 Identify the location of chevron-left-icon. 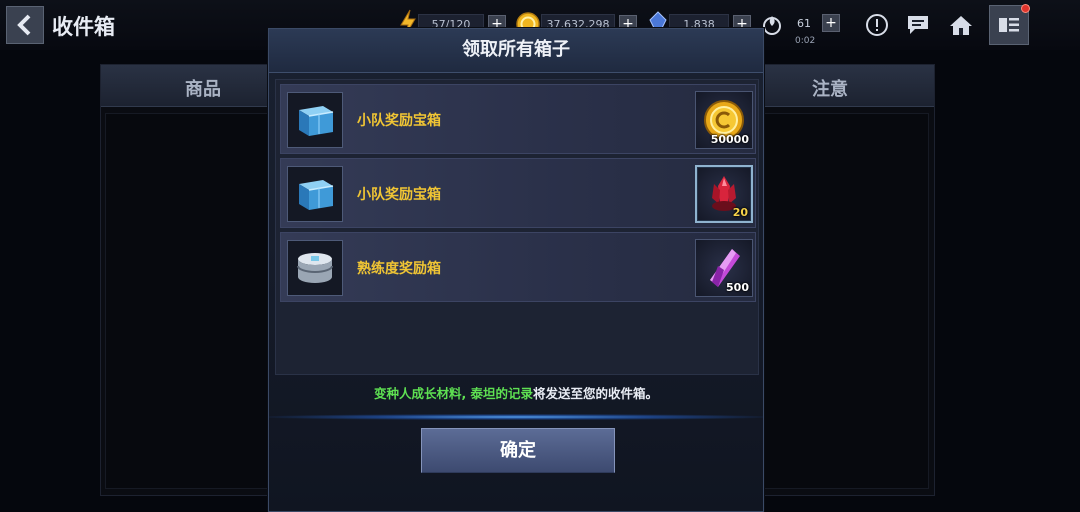
(24, 25).